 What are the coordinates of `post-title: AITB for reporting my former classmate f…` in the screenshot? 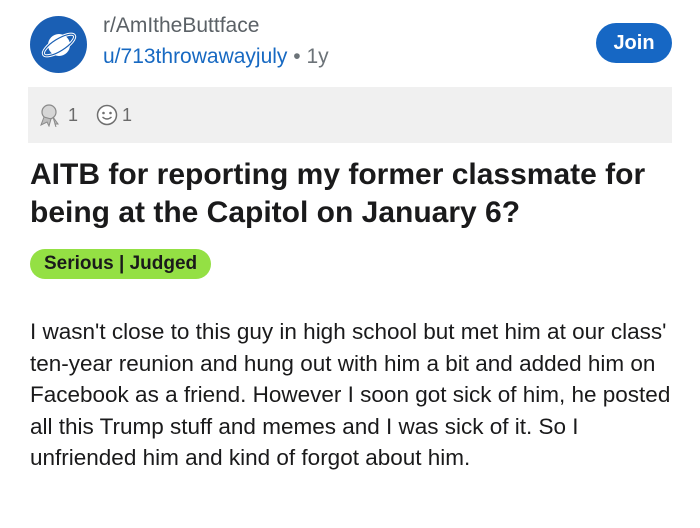 It's located at (355, 194).